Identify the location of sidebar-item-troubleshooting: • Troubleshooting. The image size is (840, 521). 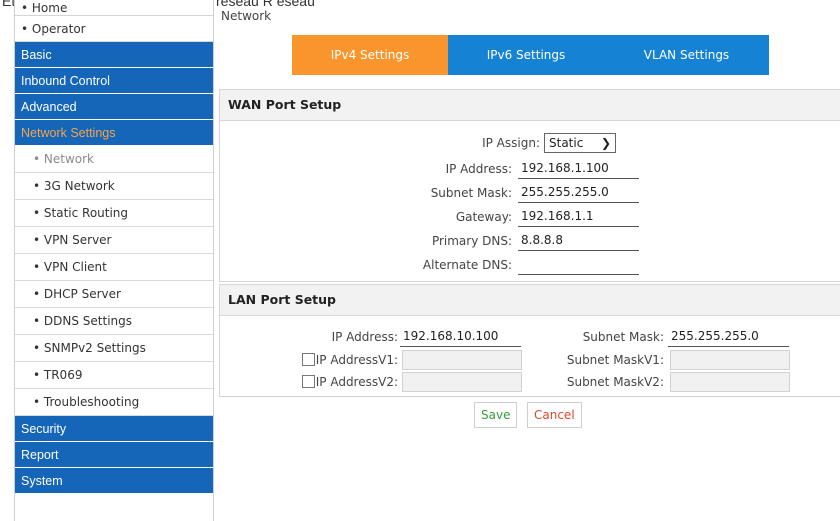
(114, 402).